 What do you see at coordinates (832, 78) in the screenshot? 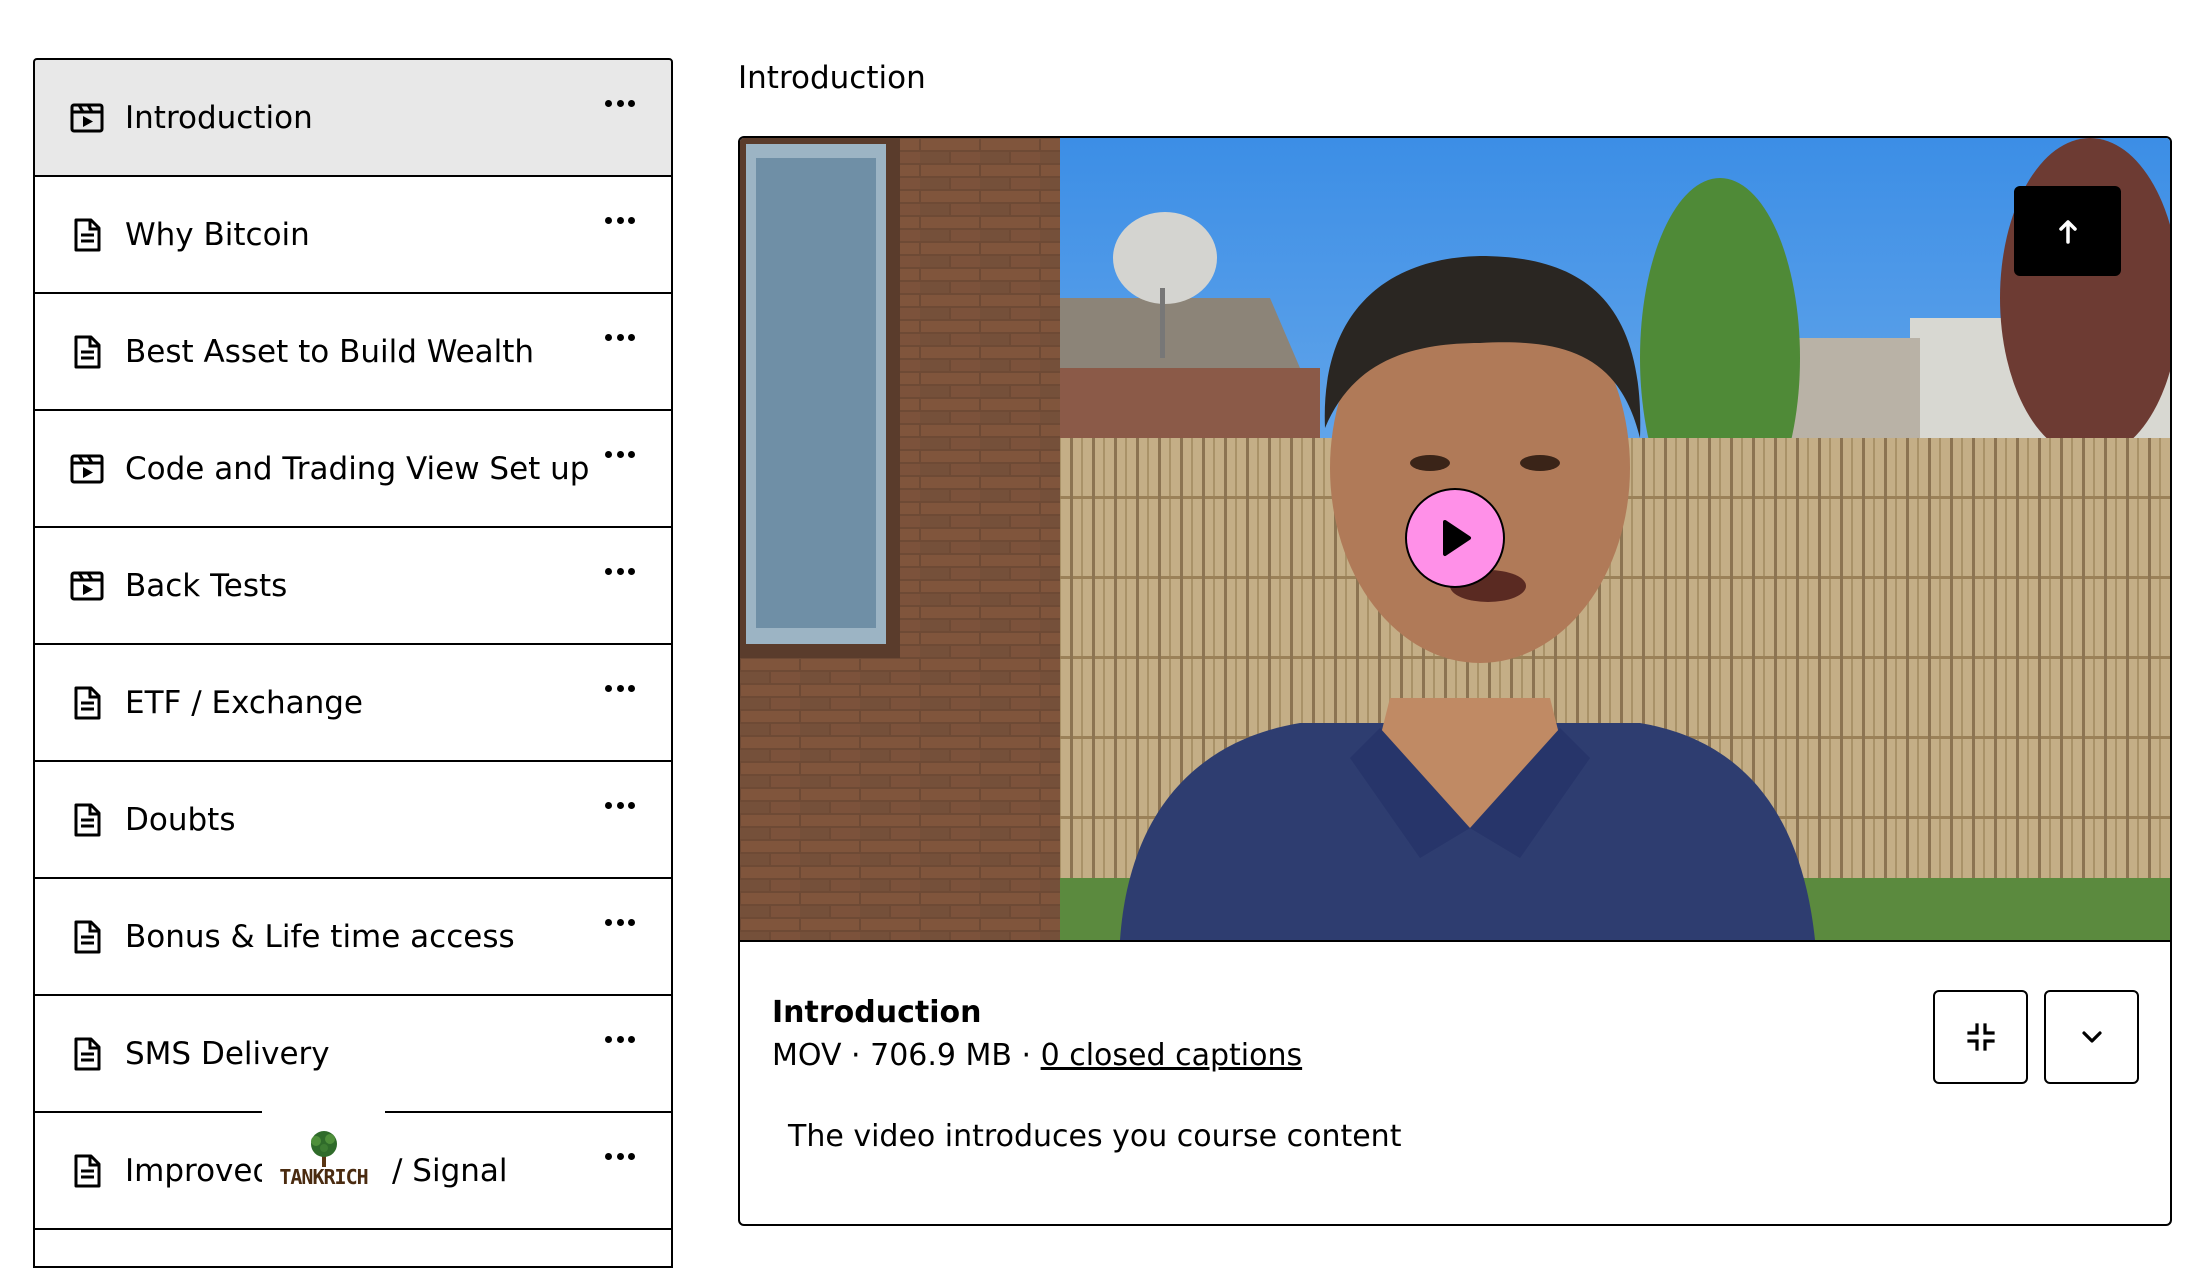
I see `page-title: Introduction` at bounding box center [832, 78].